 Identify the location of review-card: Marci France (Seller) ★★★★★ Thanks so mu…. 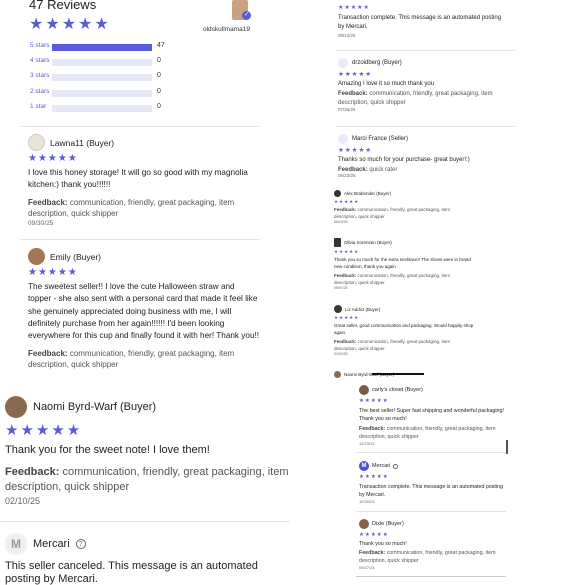
(423, 156).